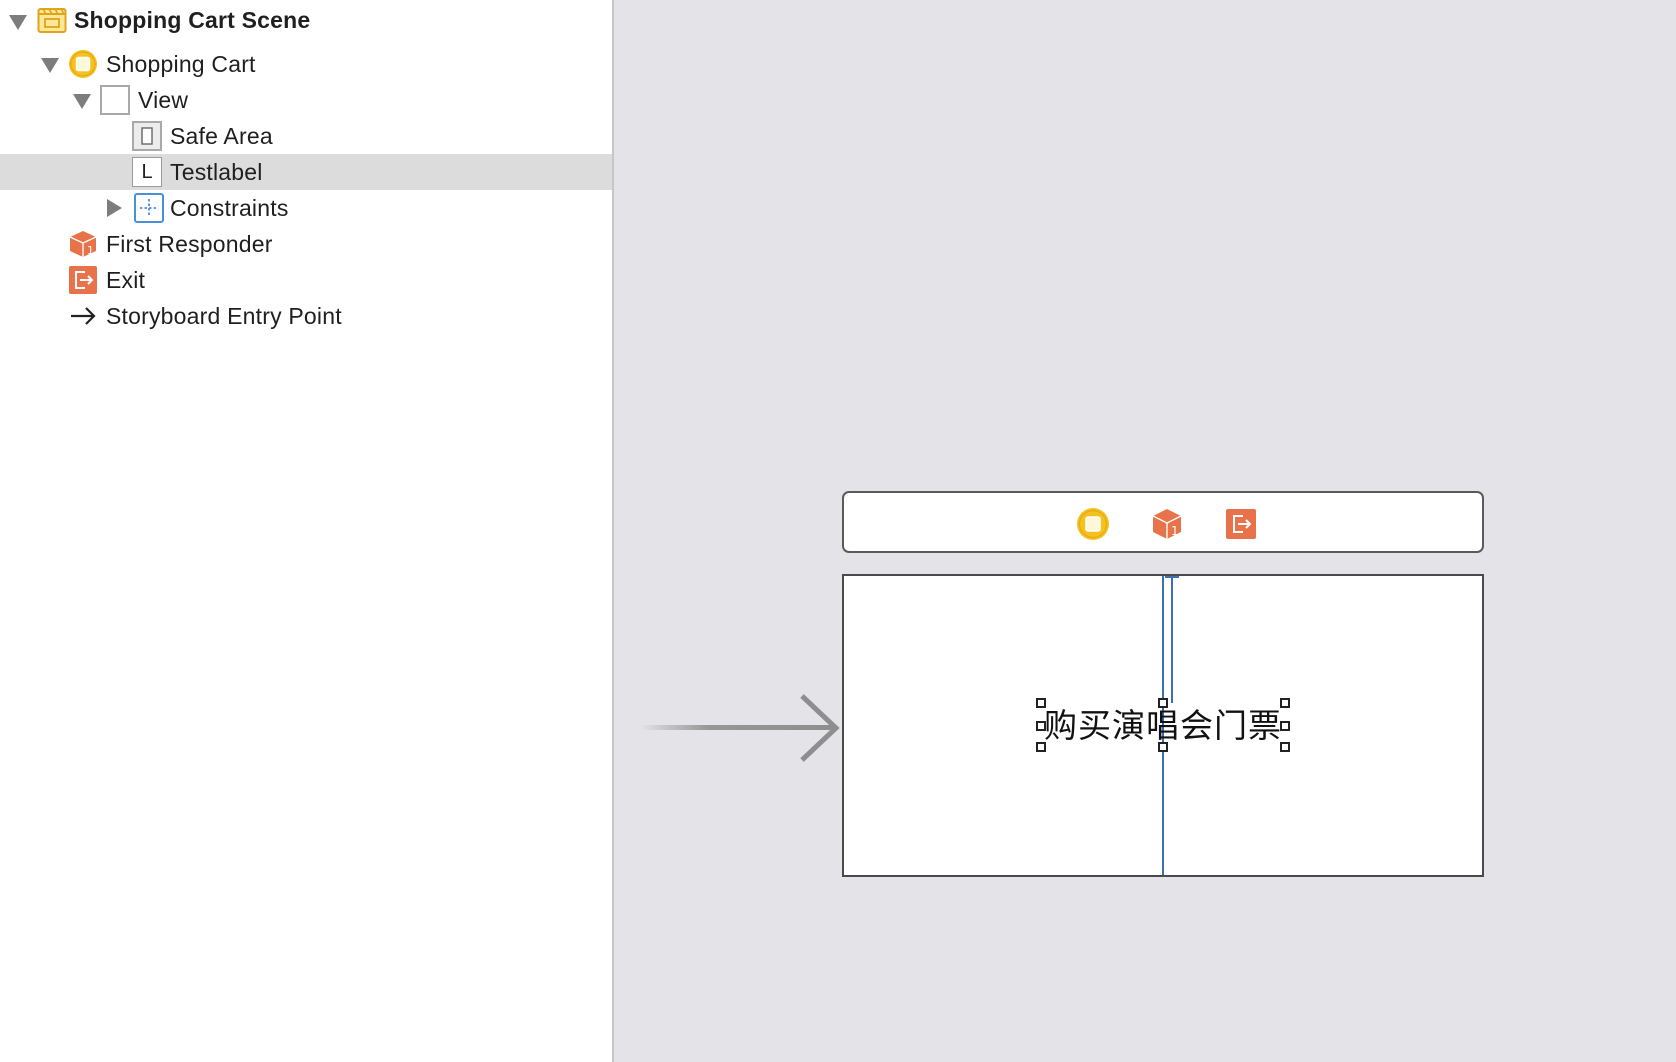  I want to click on scene-icon, so click(52, 20).